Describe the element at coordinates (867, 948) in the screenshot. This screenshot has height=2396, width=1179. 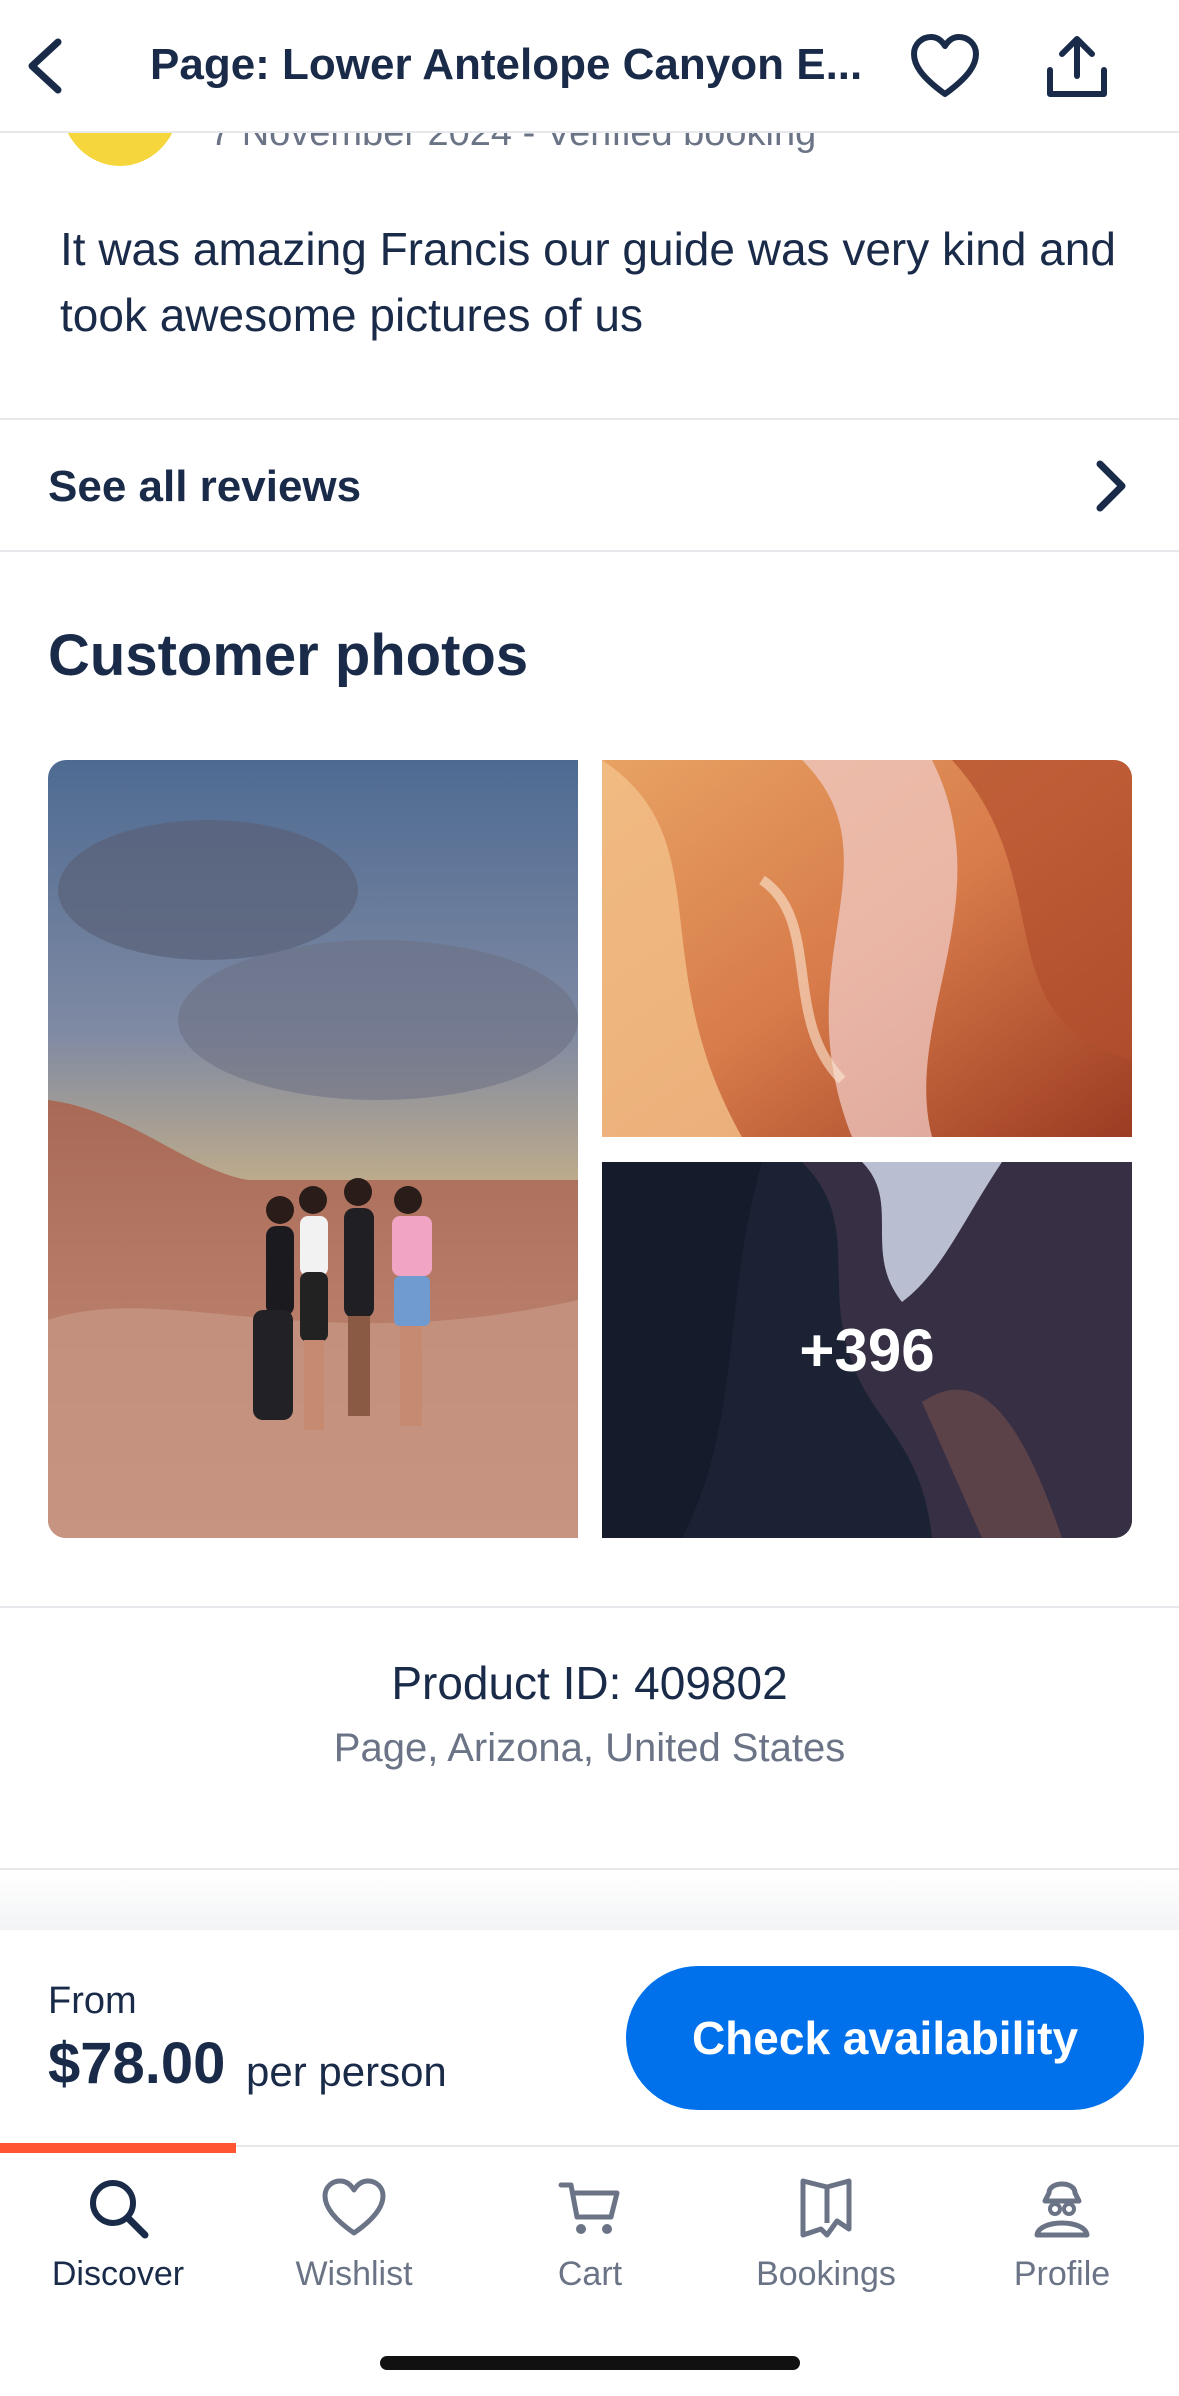
I see `customer-photo-canyon` at that location.